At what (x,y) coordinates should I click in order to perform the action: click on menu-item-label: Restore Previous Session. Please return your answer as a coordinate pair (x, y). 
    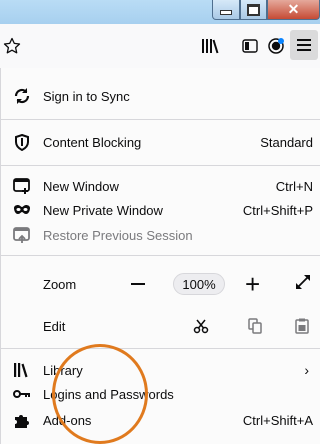
    Looking at the image, I should click on (118, 235).